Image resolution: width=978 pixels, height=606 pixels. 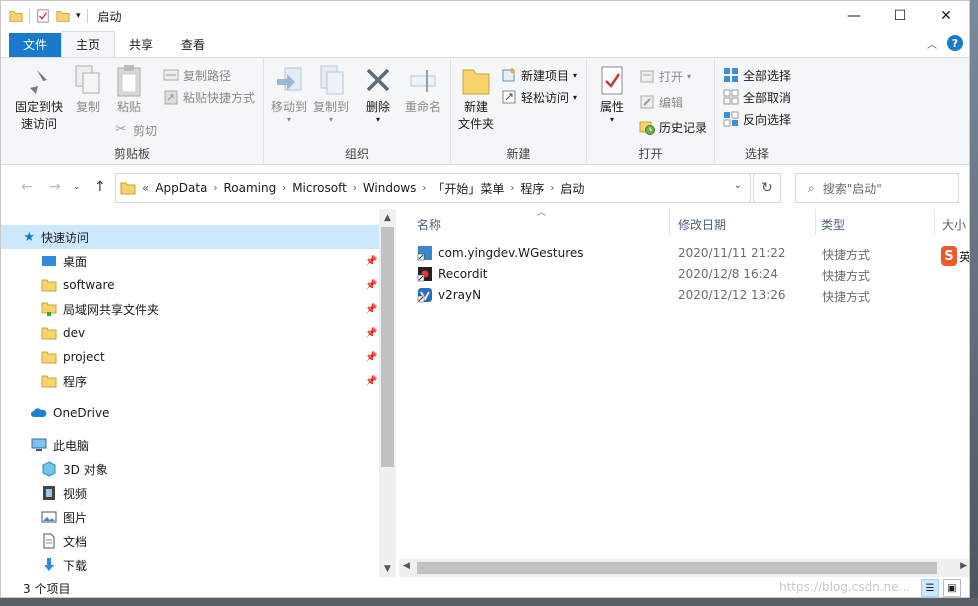 I want to click on maximize-button: ☐, so click(x=900, y=16).